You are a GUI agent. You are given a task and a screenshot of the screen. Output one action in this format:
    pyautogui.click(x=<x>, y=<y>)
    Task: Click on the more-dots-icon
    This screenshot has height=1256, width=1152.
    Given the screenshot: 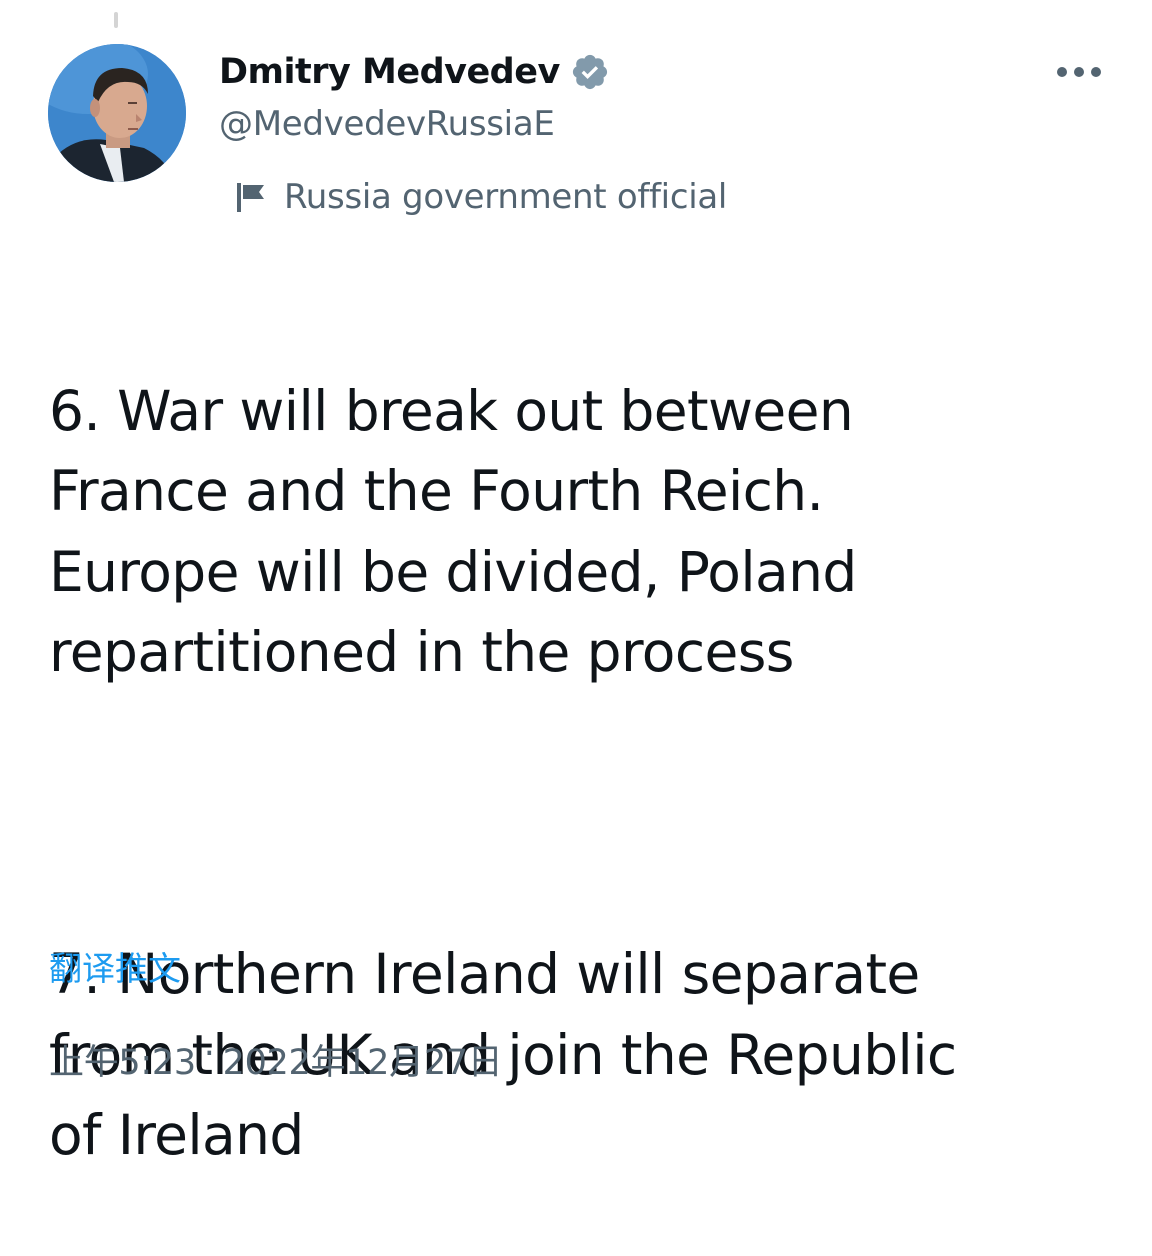 What is the action you would take?
    pyautogui.click(x=1079, y=72)
    